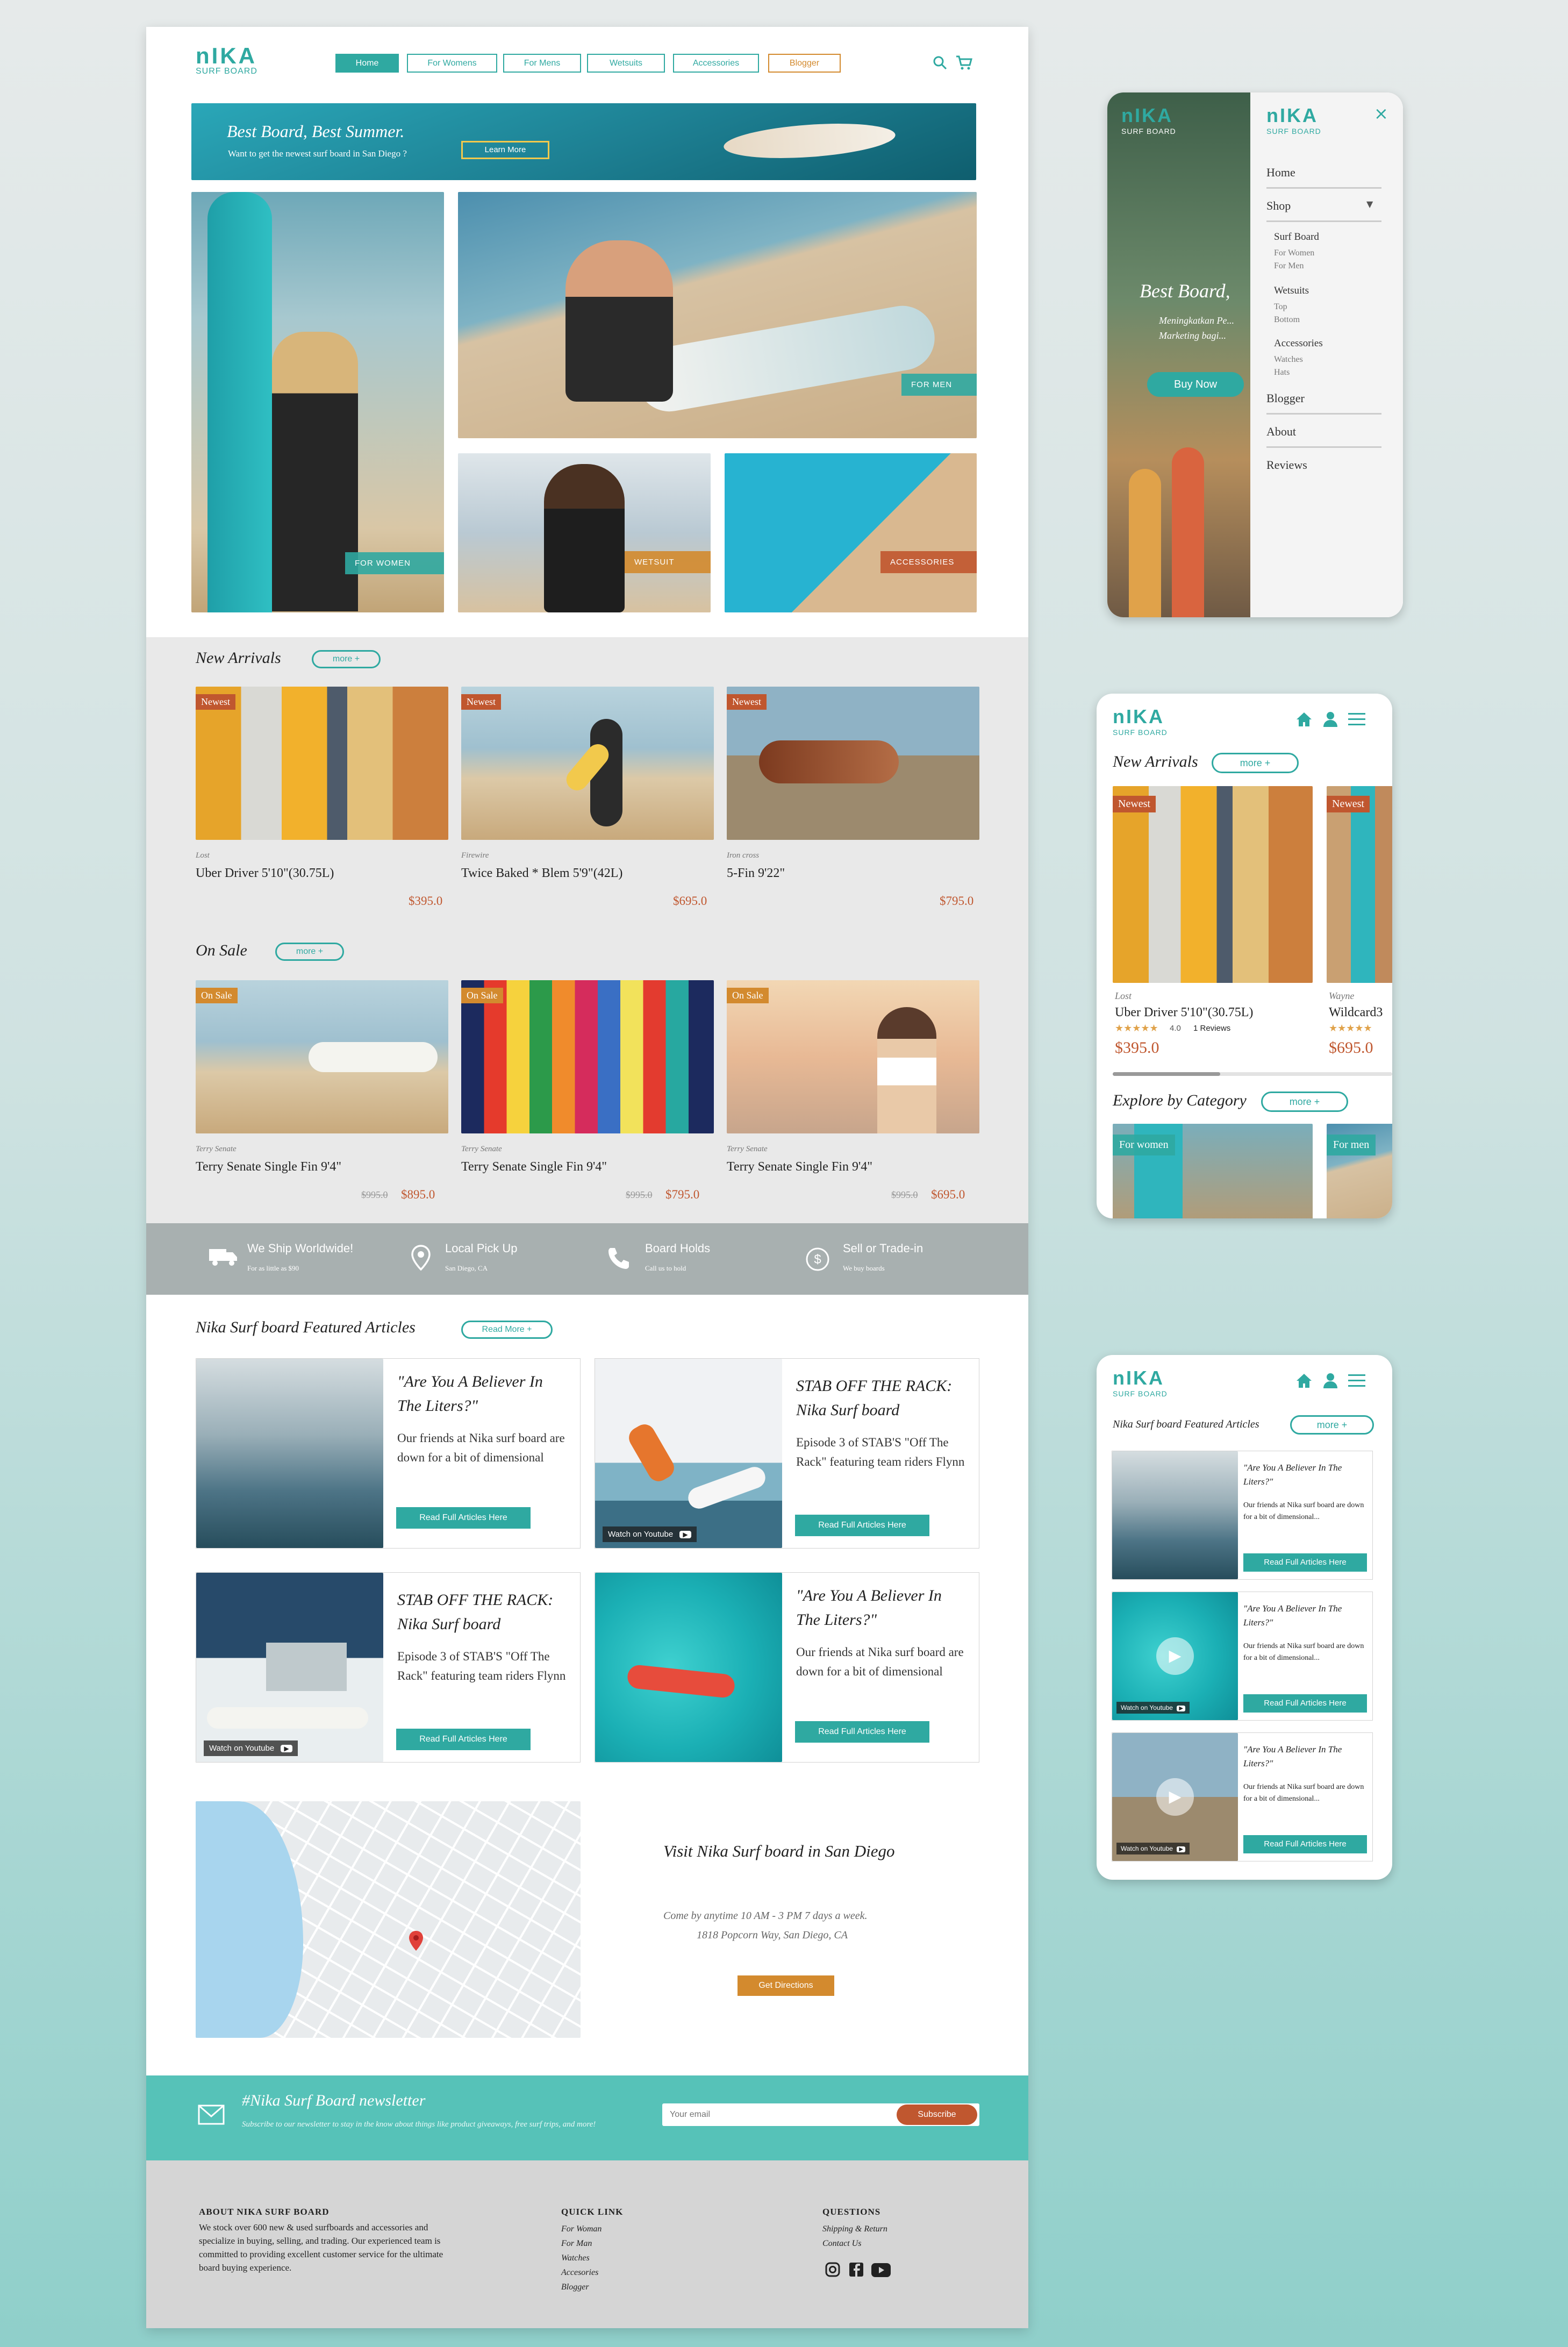 This screenshot has height=2347, width=1568. Describe the element at coordinates (1280, 173) in the screenshot. I see `drawer-item-home: Home` at that location.